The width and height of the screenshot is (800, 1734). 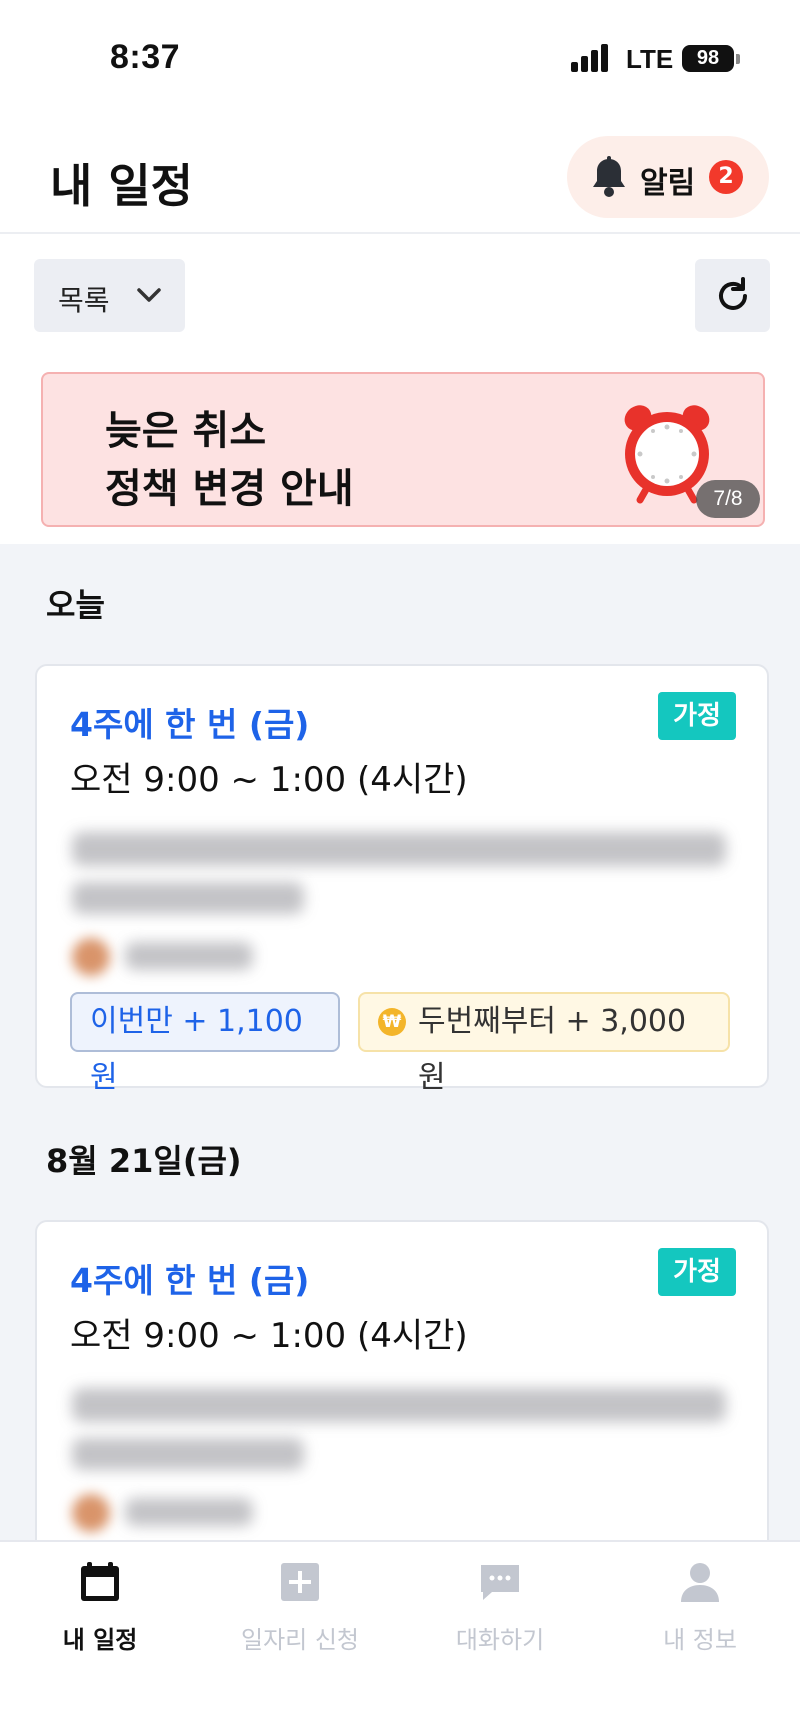 I want to click on alarm-count-badge: 2, so click(x=726, y=177).